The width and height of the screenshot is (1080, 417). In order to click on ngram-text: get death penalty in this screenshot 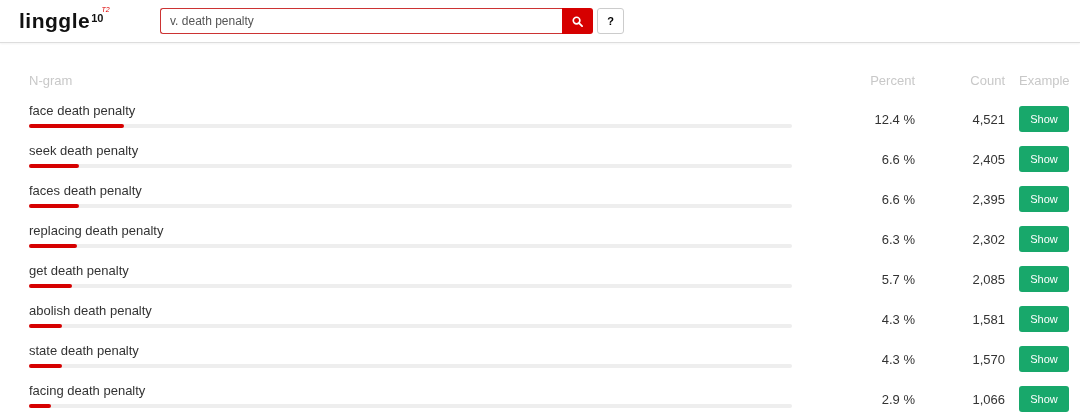, I will do `click(79, 270)`.